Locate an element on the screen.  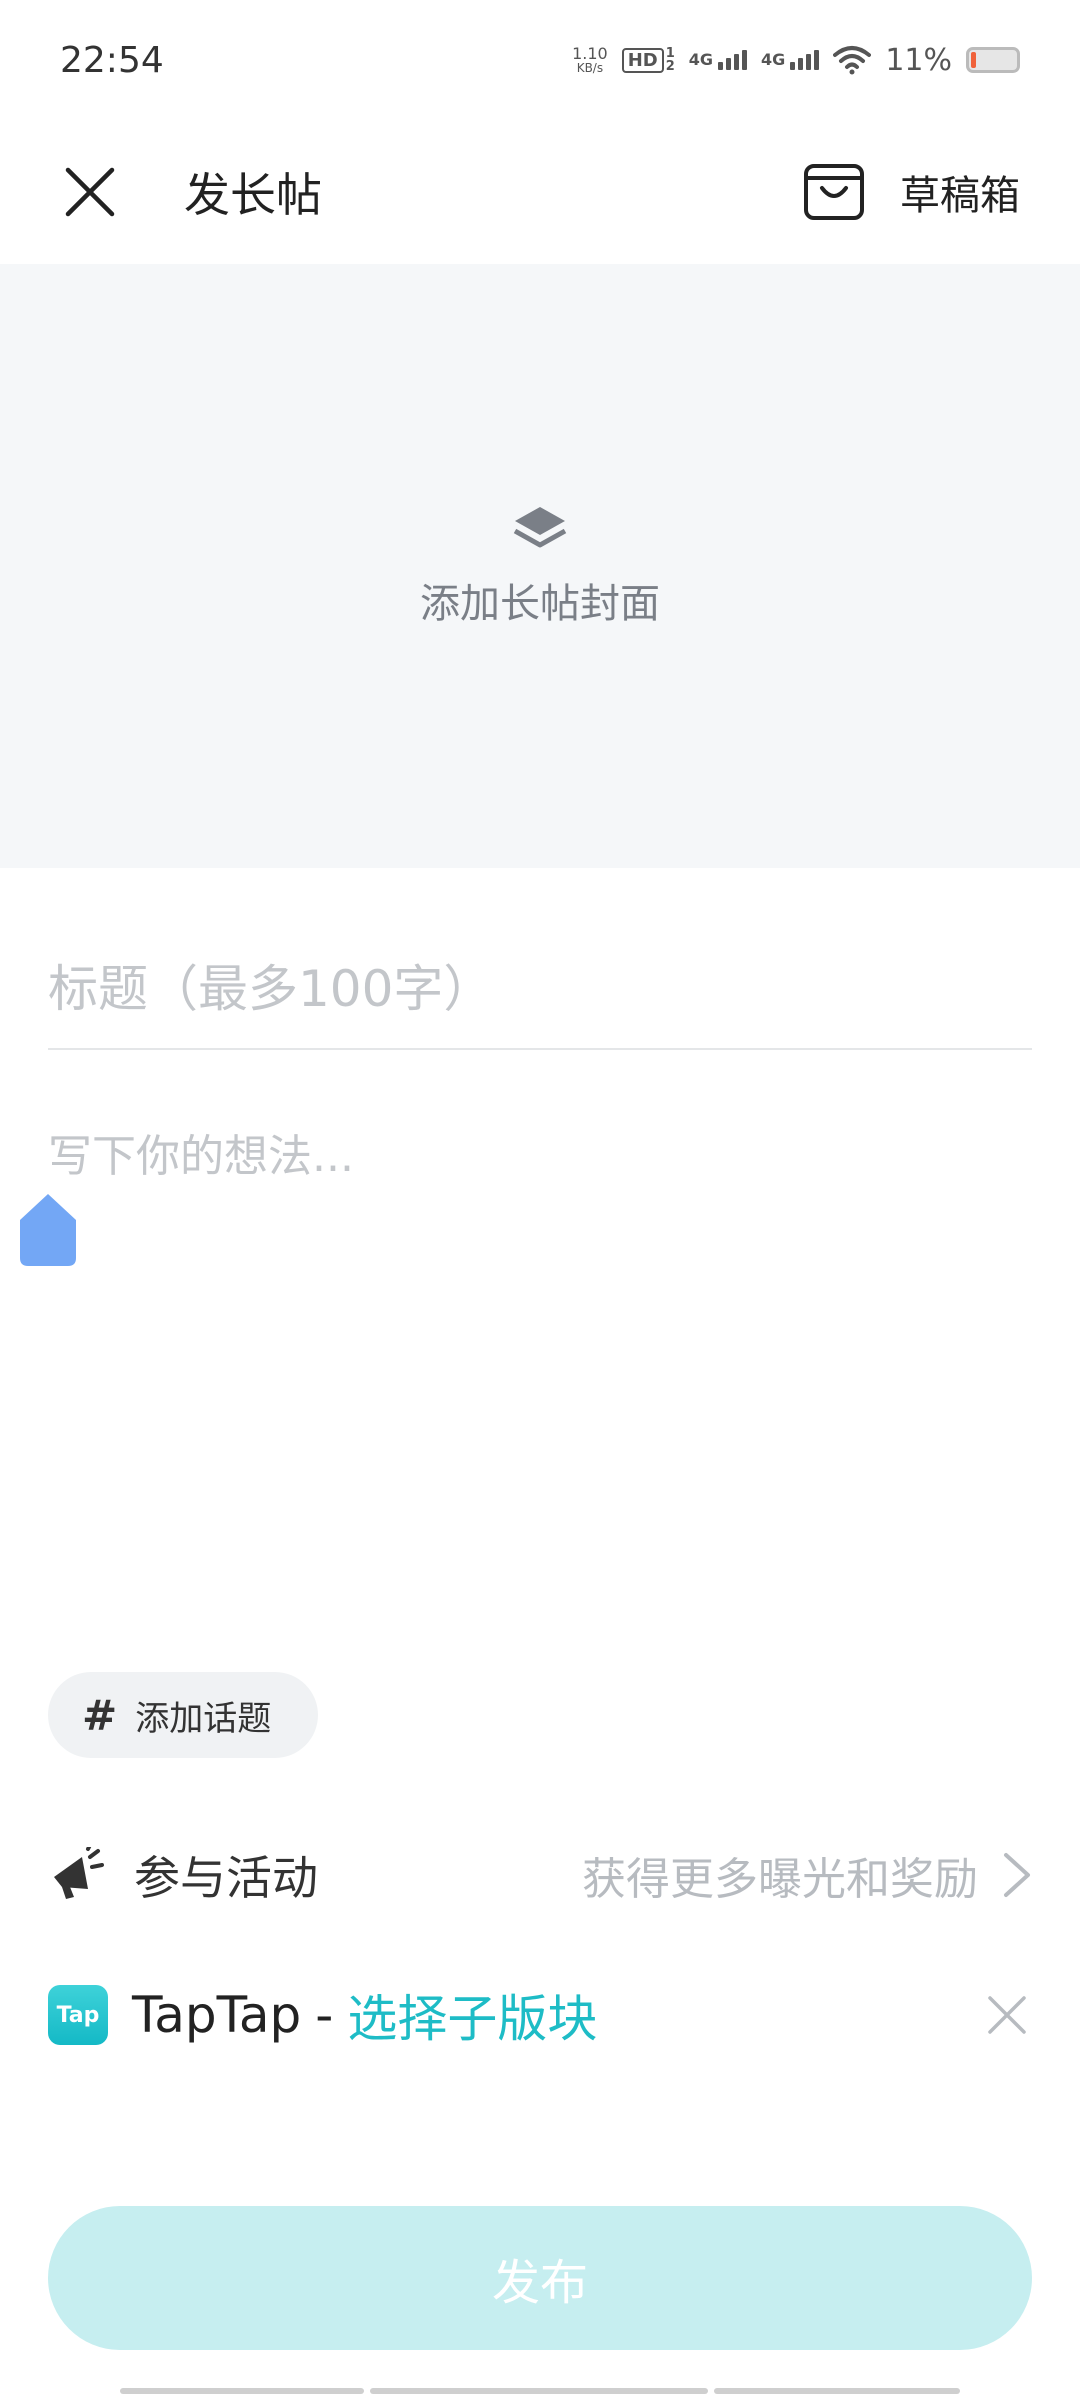
battery-fill is located at coordinates (973, 60).